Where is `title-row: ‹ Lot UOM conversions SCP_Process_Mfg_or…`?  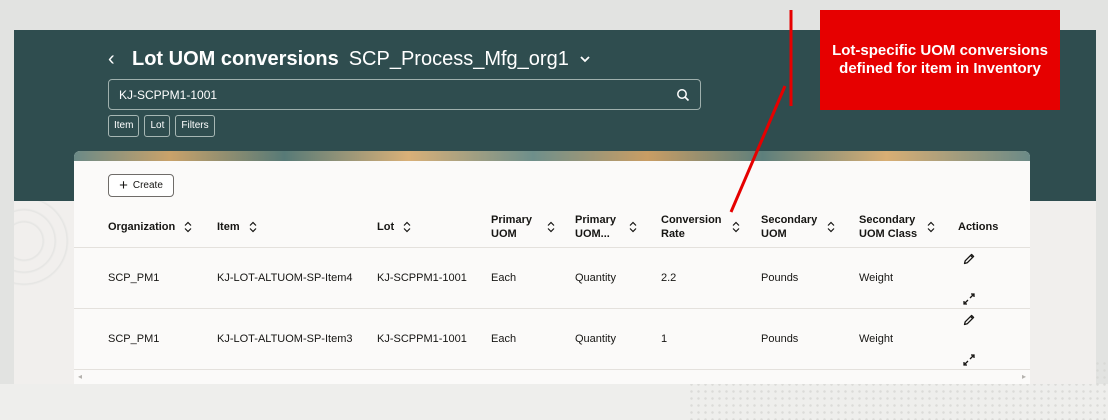 title-row: ‹ Lot UOM conversions SCP_Process_Mfg_or… is located at coordinates (349, 59).